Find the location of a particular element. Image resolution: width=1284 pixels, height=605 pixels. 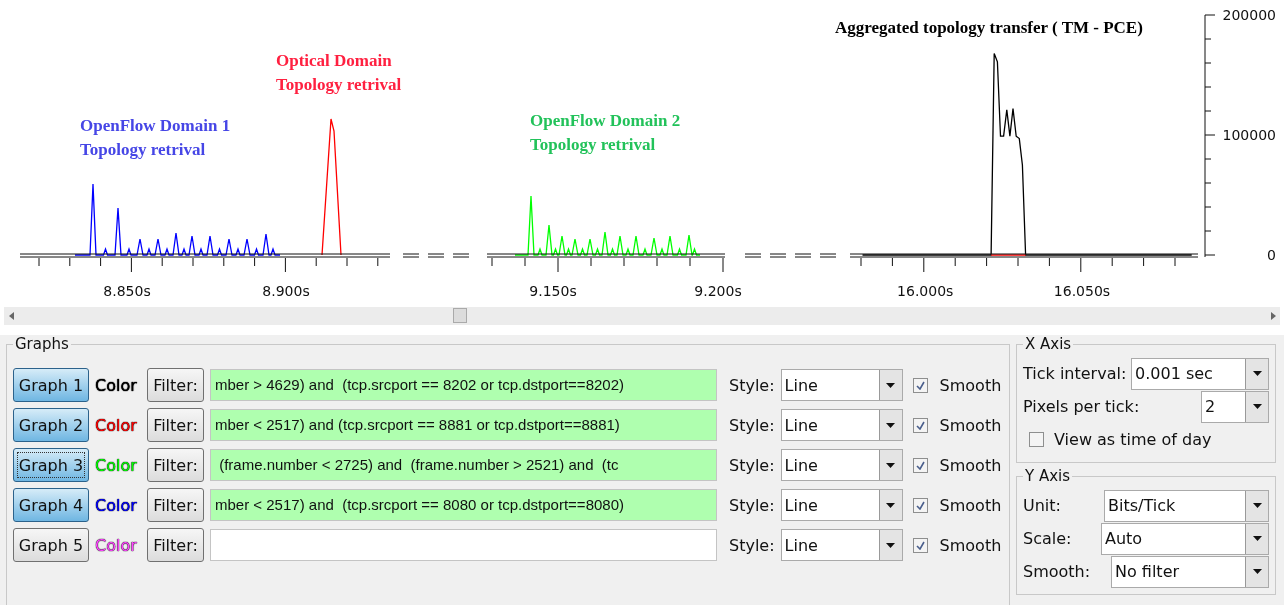

x-tick-label: 8.900s is located at coordinates (286, 291).